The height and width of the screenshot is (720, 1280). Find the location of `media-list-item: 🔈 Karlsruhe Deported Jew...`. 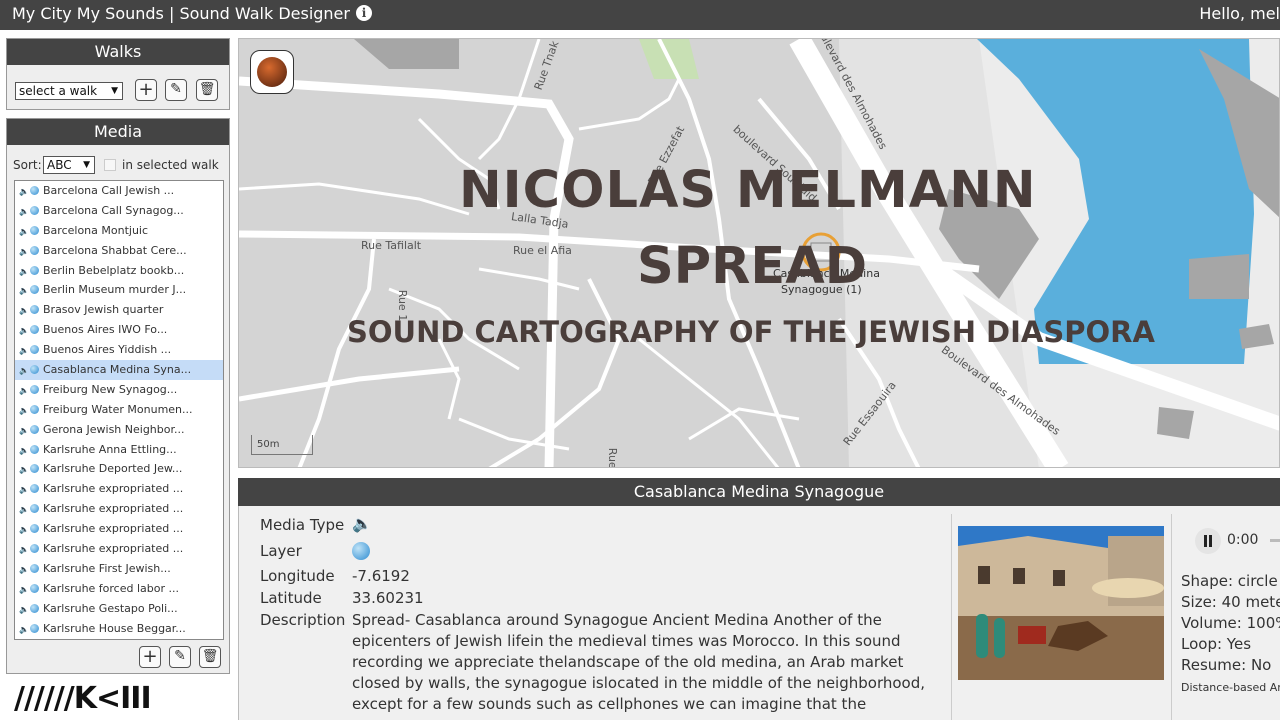

media-list-item: 🔈 Karlsruhe Deported Jew... is located at coordinates (119, 469).